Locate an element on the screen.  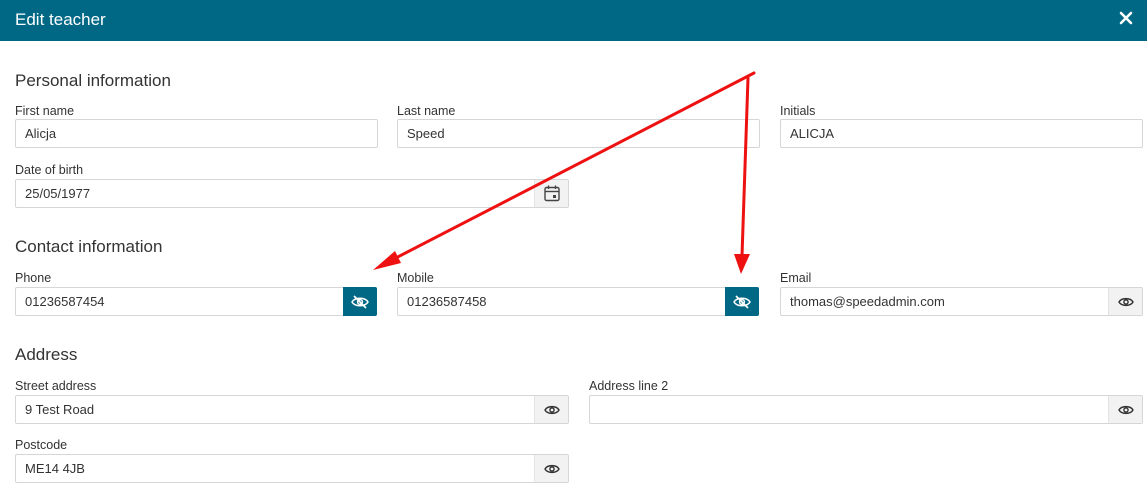
close-icon is located at coordinates (1126, 18).